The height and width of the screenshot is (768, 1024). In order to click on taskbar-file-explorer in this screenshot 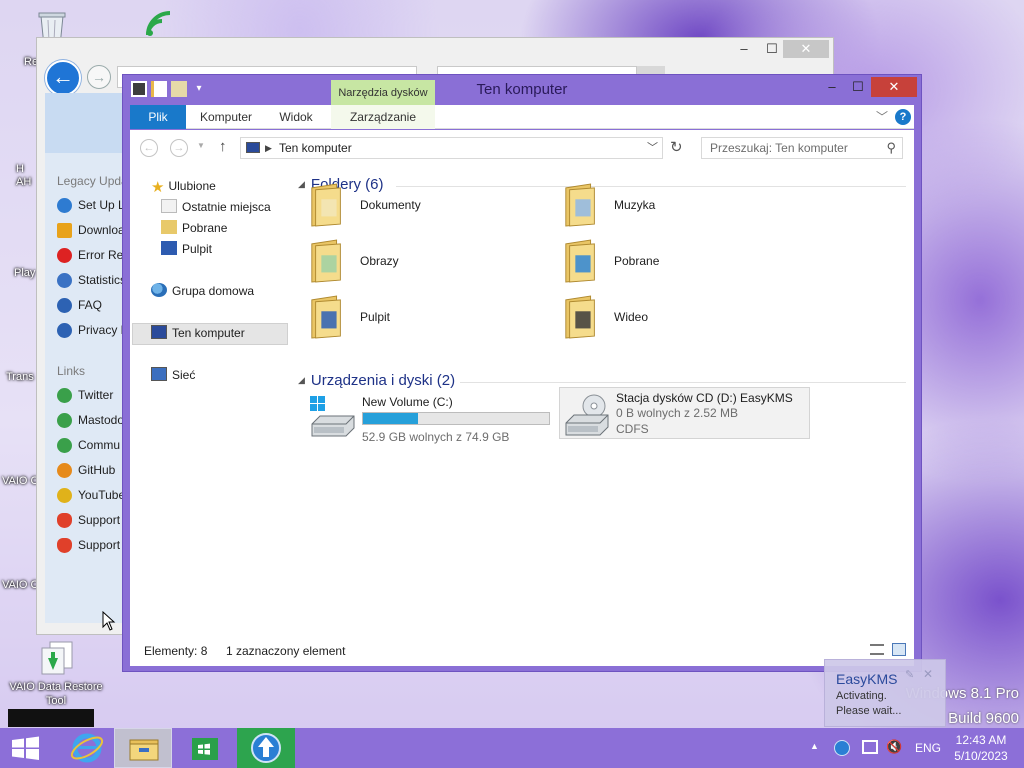, I will do `click(143, 748)`.